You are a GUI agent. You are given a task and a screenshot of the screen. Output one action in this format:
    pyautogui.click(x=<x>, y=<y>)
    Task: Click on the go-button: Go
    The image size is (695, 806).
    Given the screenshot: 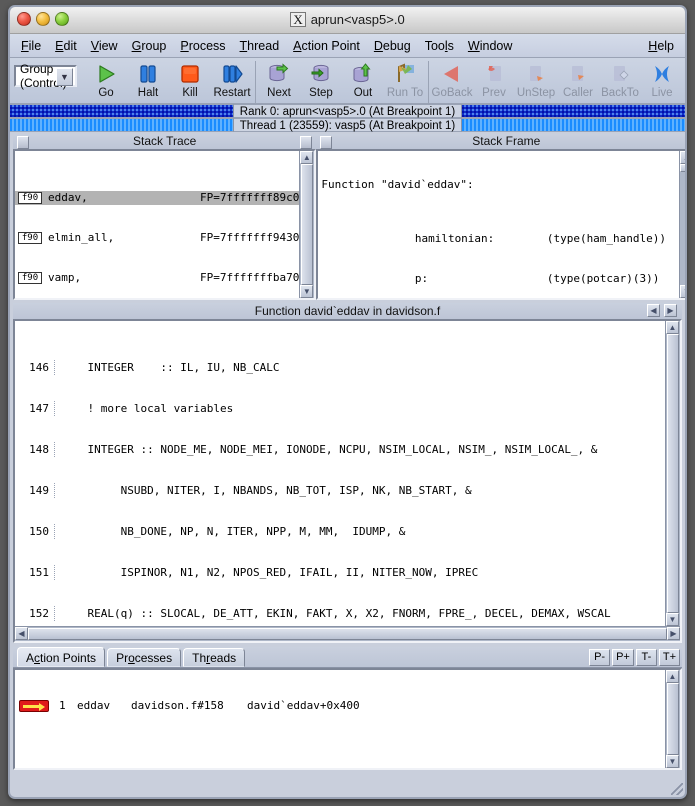 What is the action you would take?
    pyautogui.click(x=106, y=82)
    